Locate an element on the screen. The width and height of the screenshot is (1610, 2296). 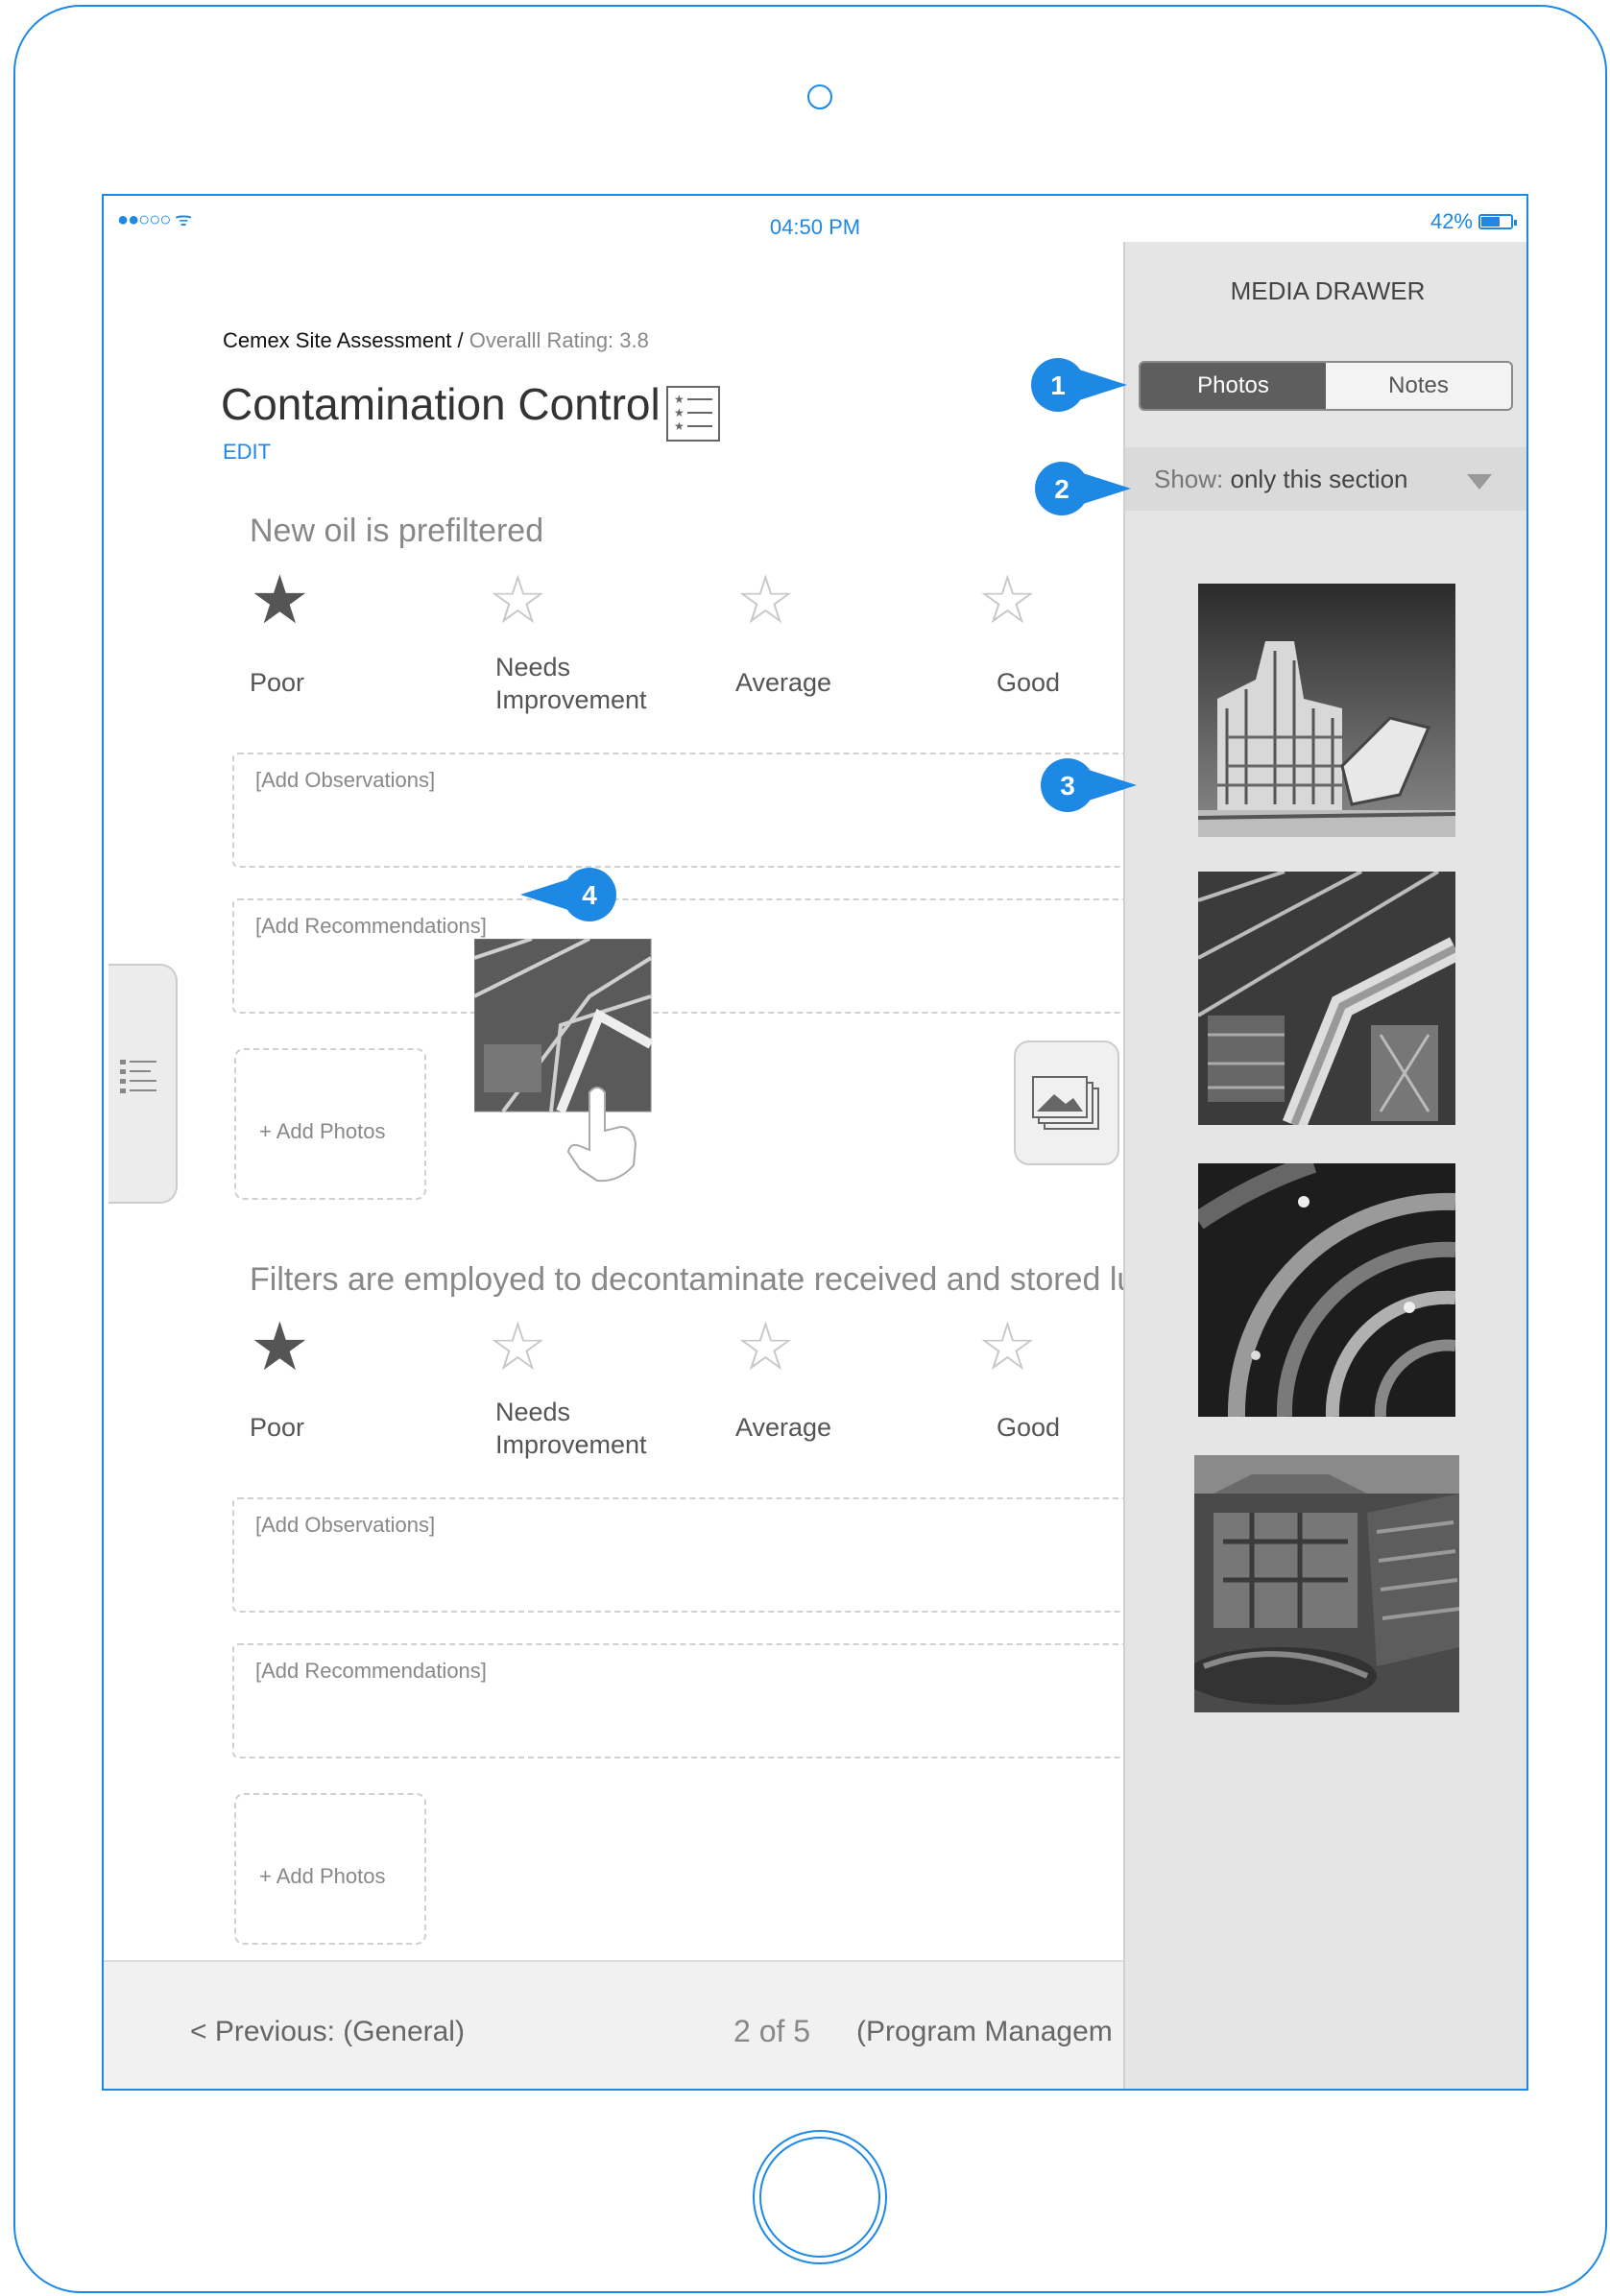
filter-label: Show: only this section is located at coordinates (1280, 480).